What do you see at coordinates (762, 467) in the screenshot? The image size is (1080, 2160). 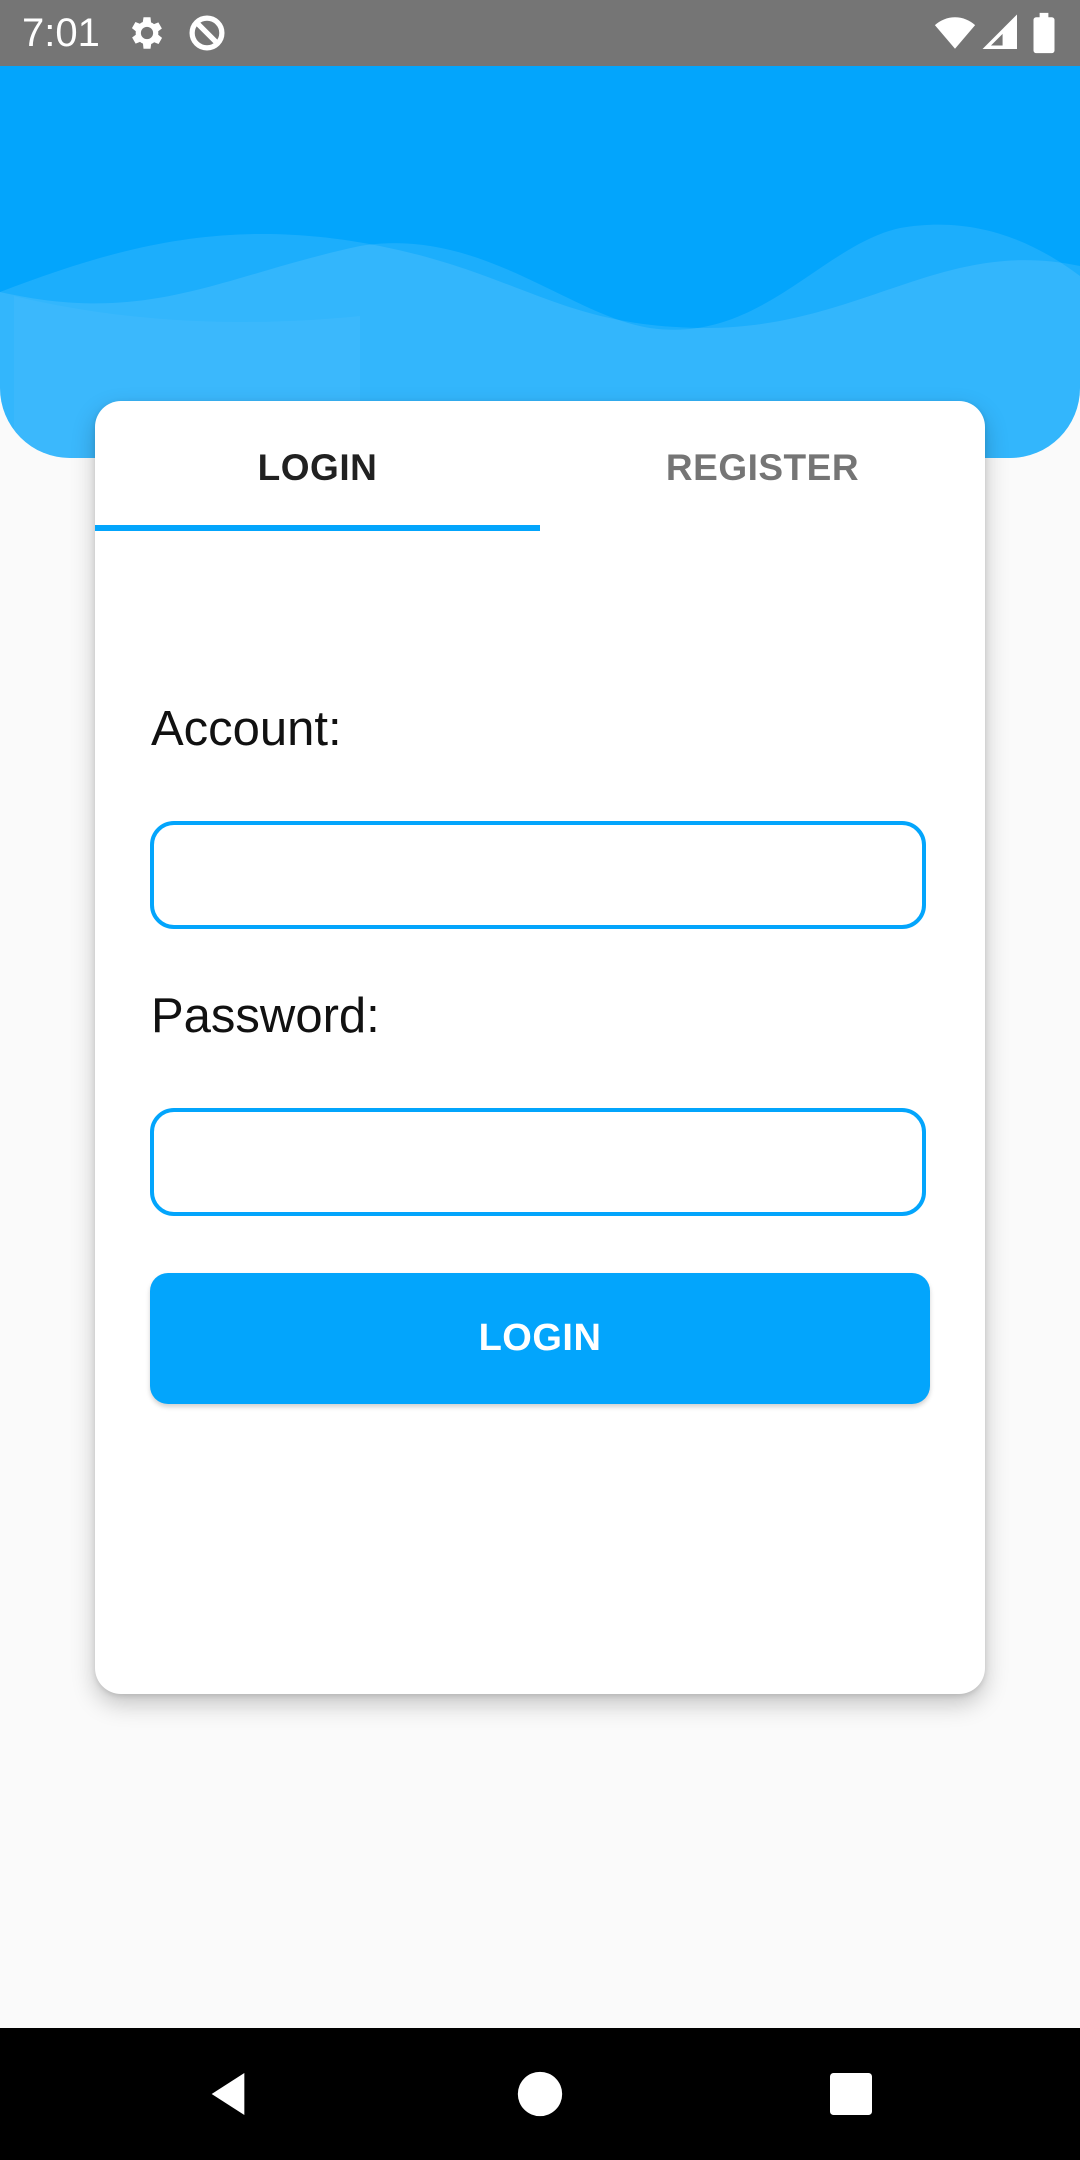 I see `tab-register: REGISTER` at bounding box center [762, 467].